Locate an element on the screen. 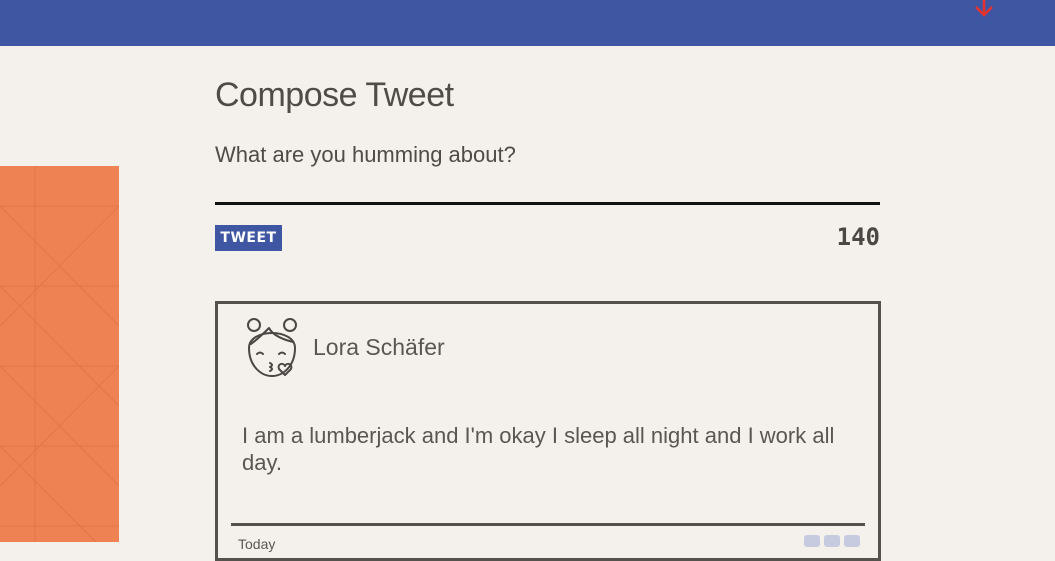 Image resolution: width=1055 pixels, height=561 pixels. arrow-down-icon is located at coordinates (984, 11).